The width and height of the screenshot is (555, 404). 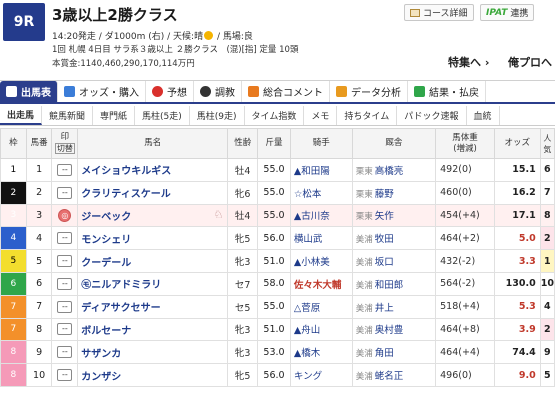 What do you see at coordinates (277, 375) in the screenshot?
I see `table-row: 8 10 -- カンザシ 牝5 56.0 キング 美浦 蛯名正 496(0) 9.0 5` at bounding box center [277, 375].